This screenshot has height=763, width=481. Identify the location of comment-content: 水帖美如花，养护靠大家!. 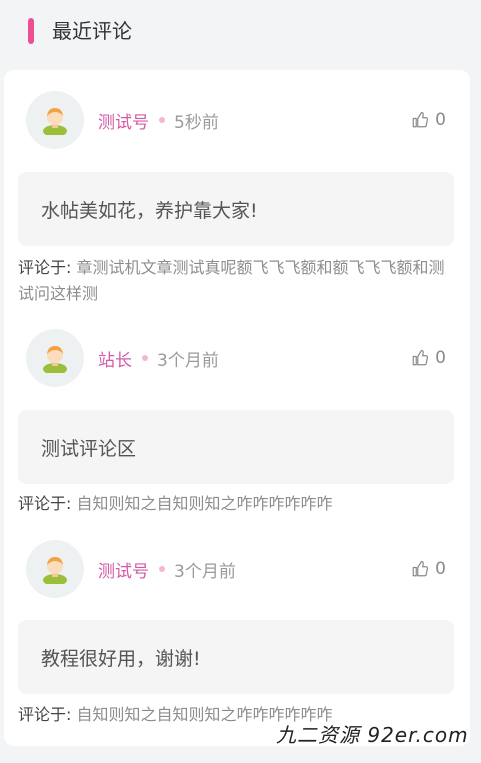
(149, 210).